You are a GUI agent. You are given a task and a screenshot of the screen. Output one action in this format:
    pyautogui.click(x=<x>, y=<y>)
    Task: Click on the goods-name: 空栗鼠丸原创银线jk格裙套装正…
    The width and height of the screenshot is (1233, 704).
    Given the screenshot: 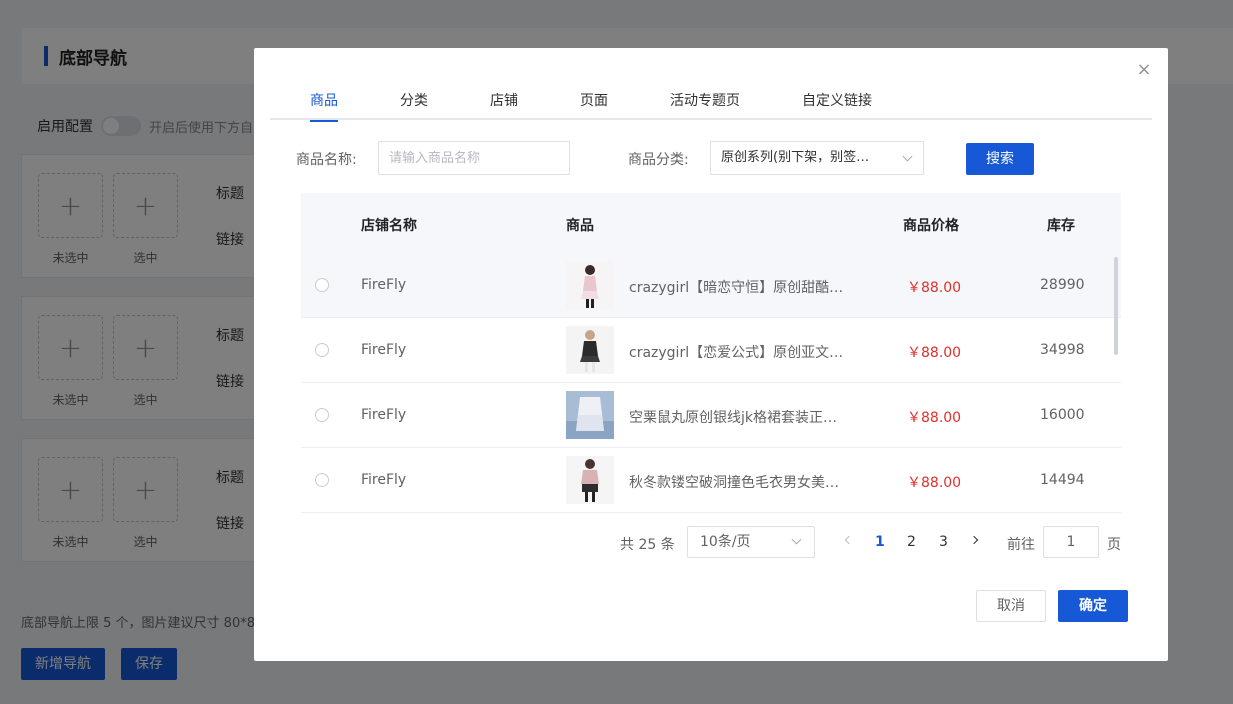 What is the action you would take?
    pyautogui.click(x=733, y=418)
    